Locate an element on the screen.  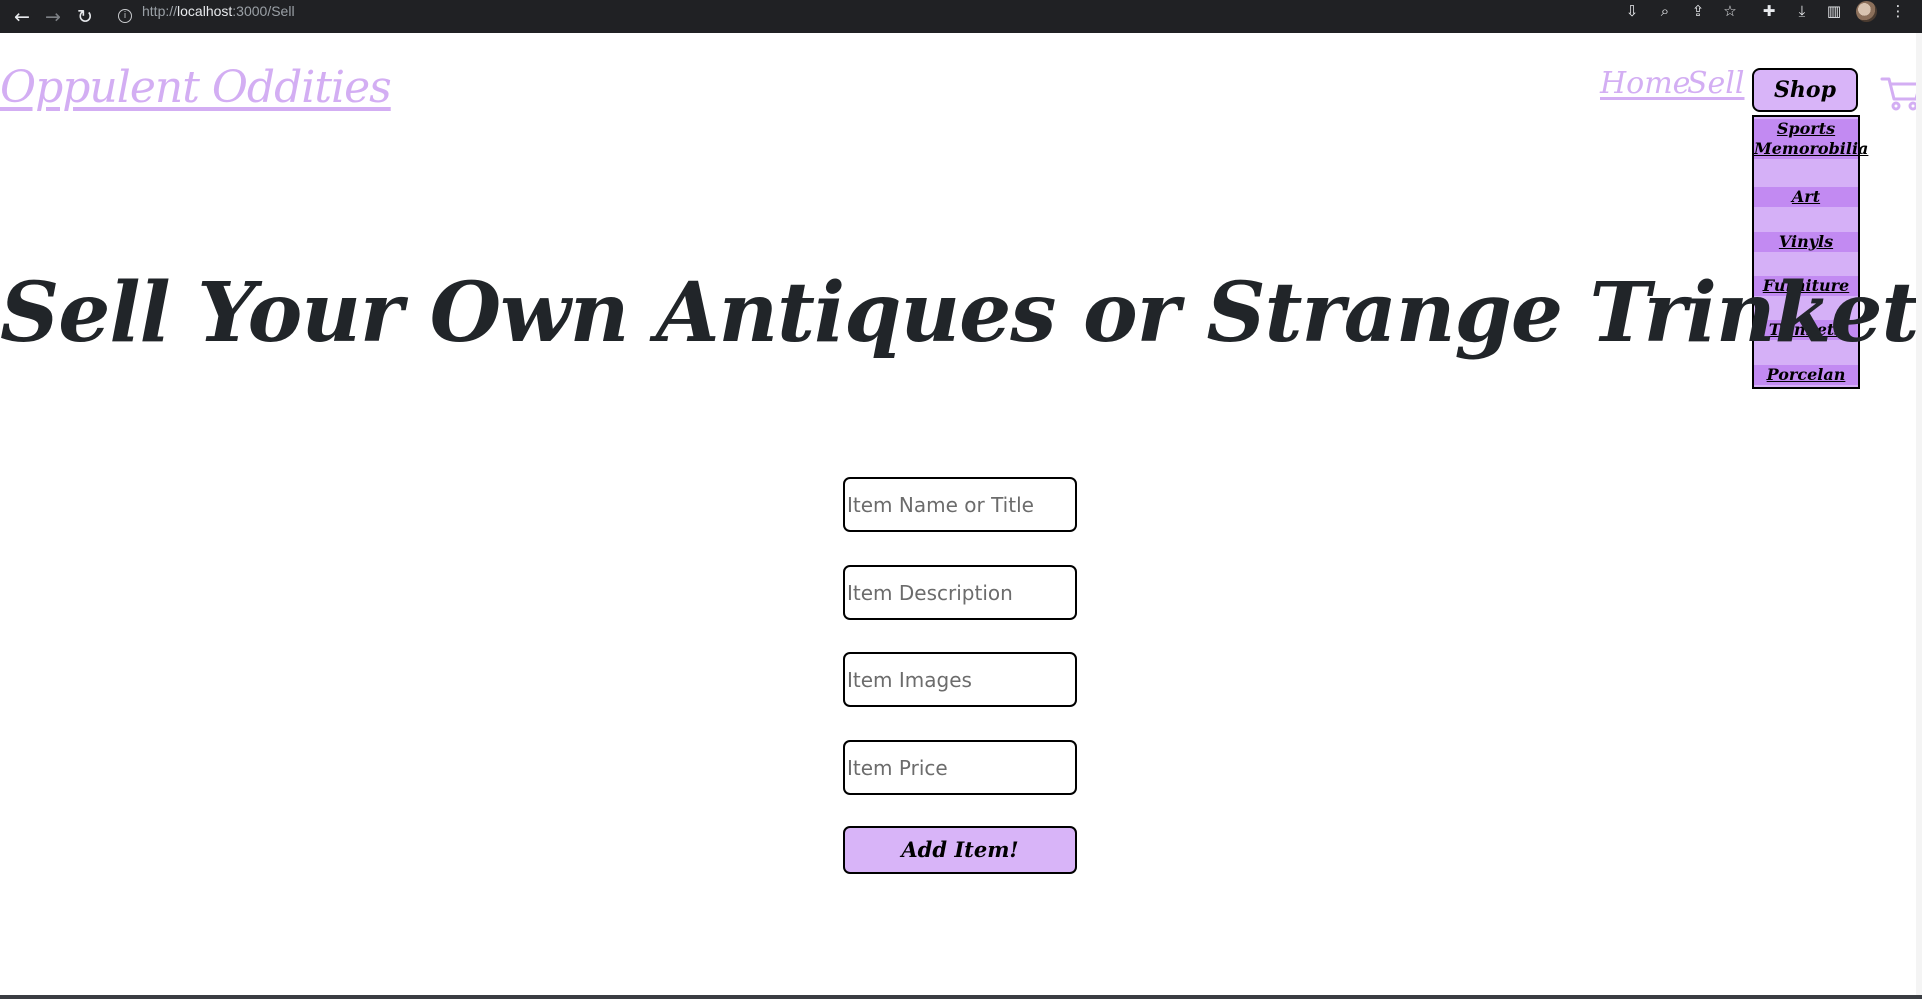
shop-menu-item-porcelan: Porcelan is located at coordinates (1806, 375).